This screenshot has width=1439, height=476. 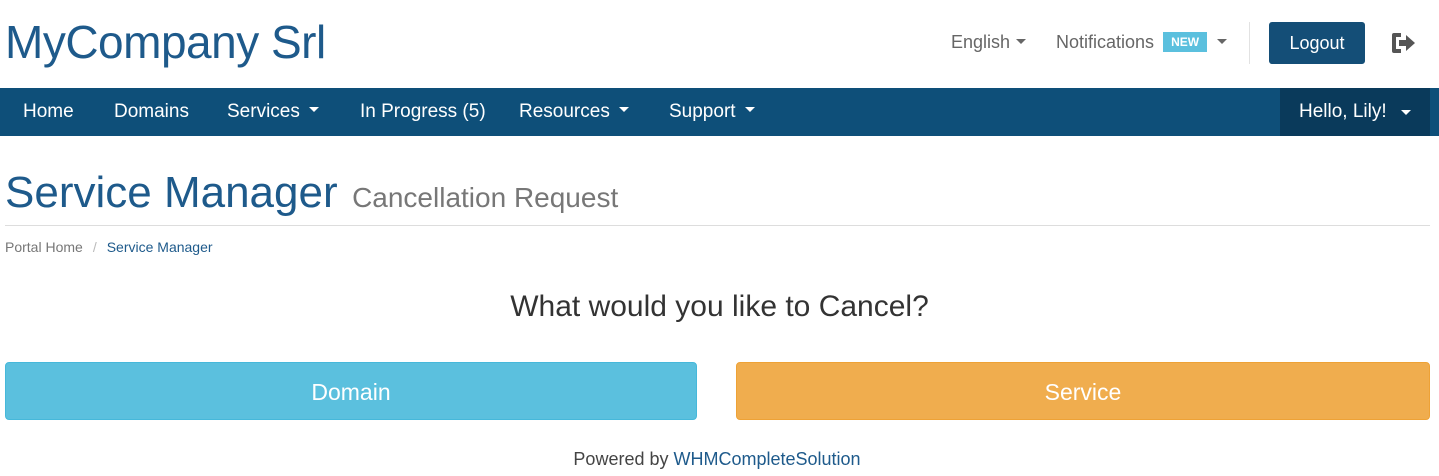 I want to click on title-divider, so click(x=717, y=225).